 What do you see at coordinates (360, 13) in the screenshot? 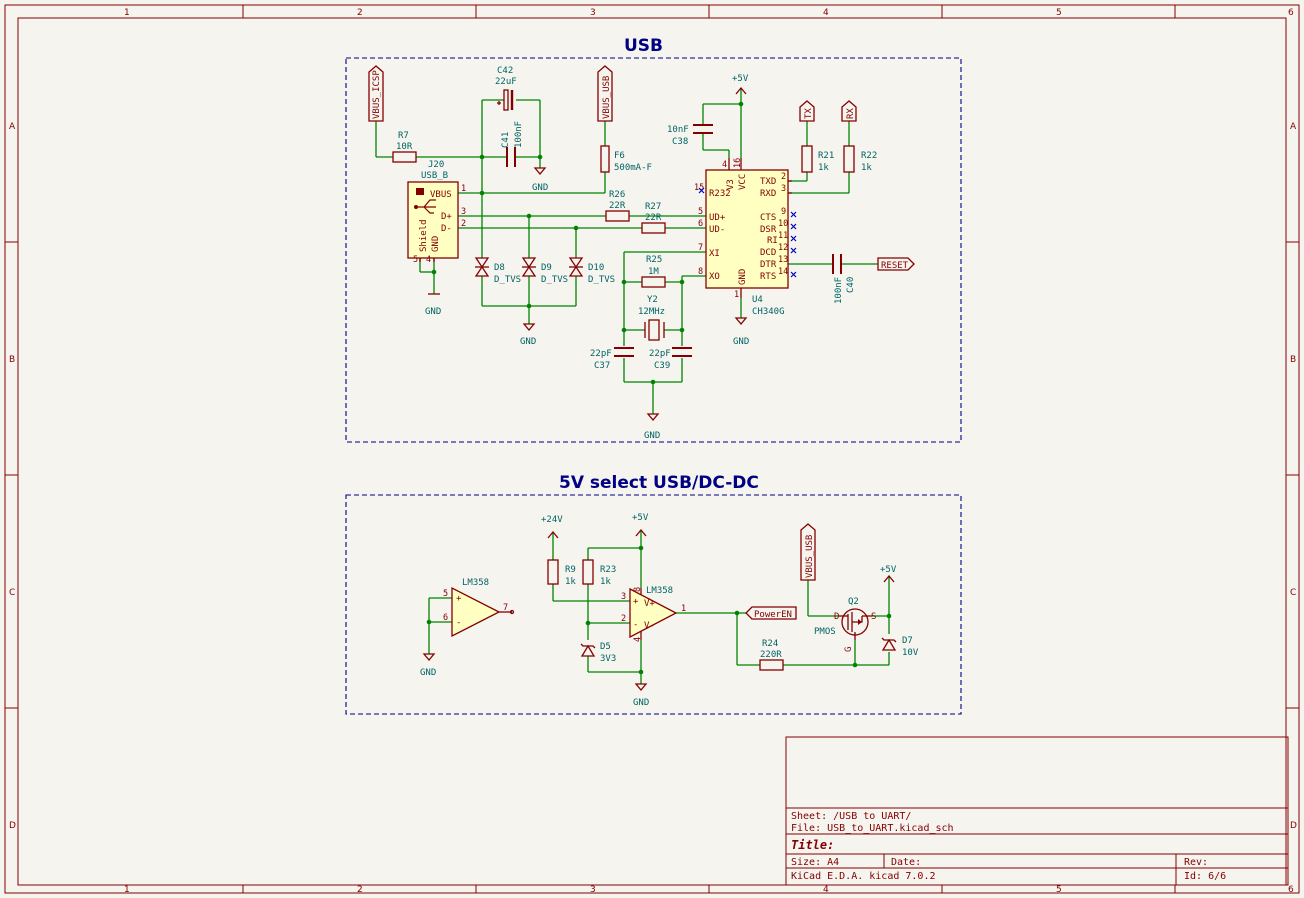
I see `col-label: 2` at bounding box center [360, 13].